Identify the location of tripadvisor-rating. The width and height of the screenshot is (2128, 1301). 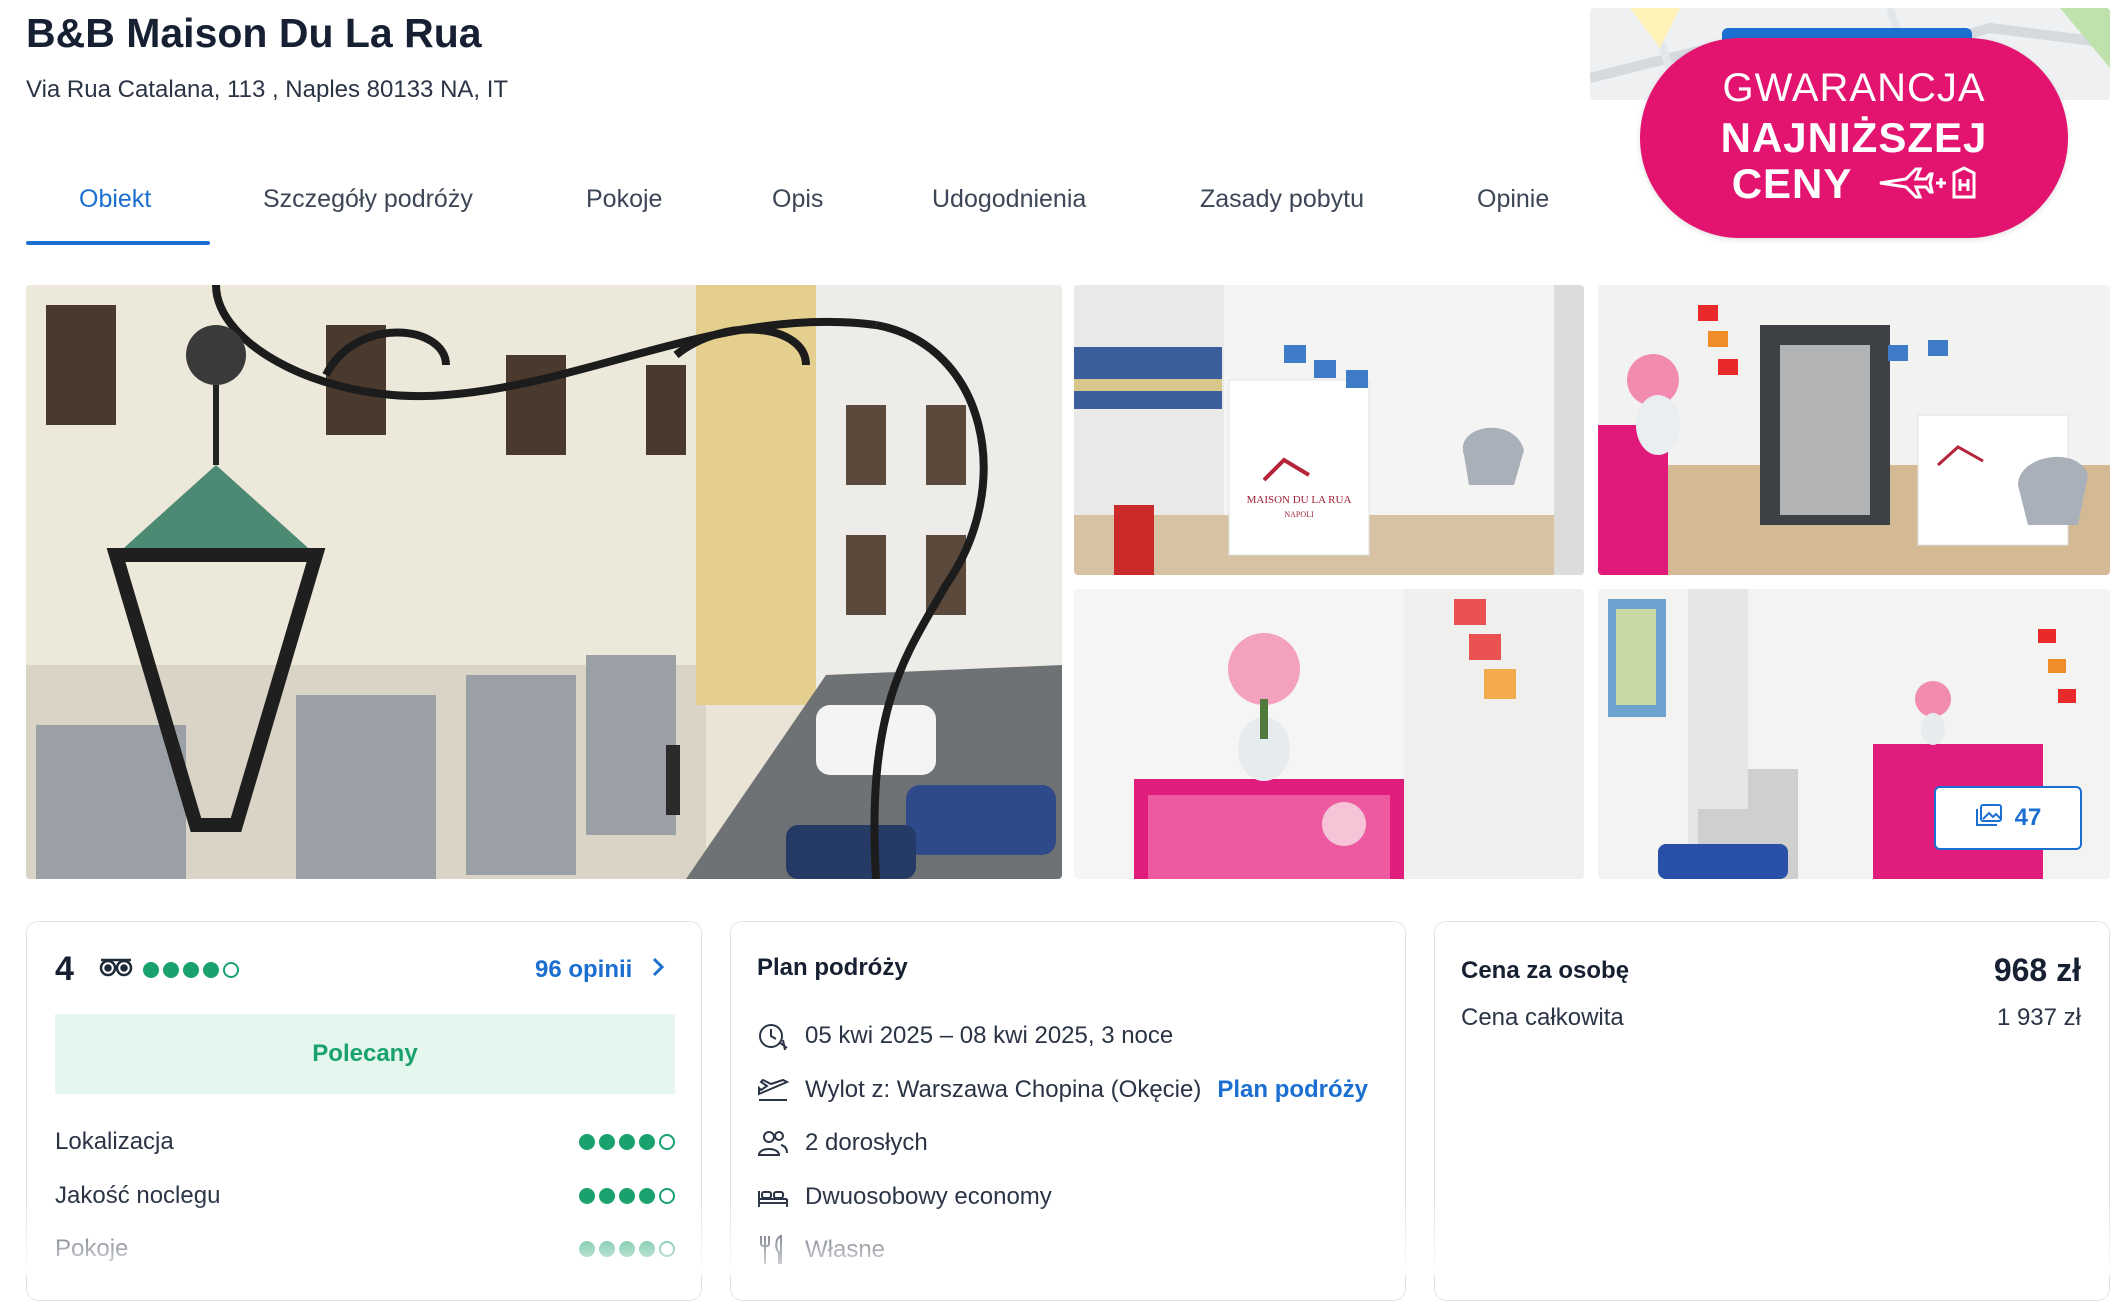
(169, 969).